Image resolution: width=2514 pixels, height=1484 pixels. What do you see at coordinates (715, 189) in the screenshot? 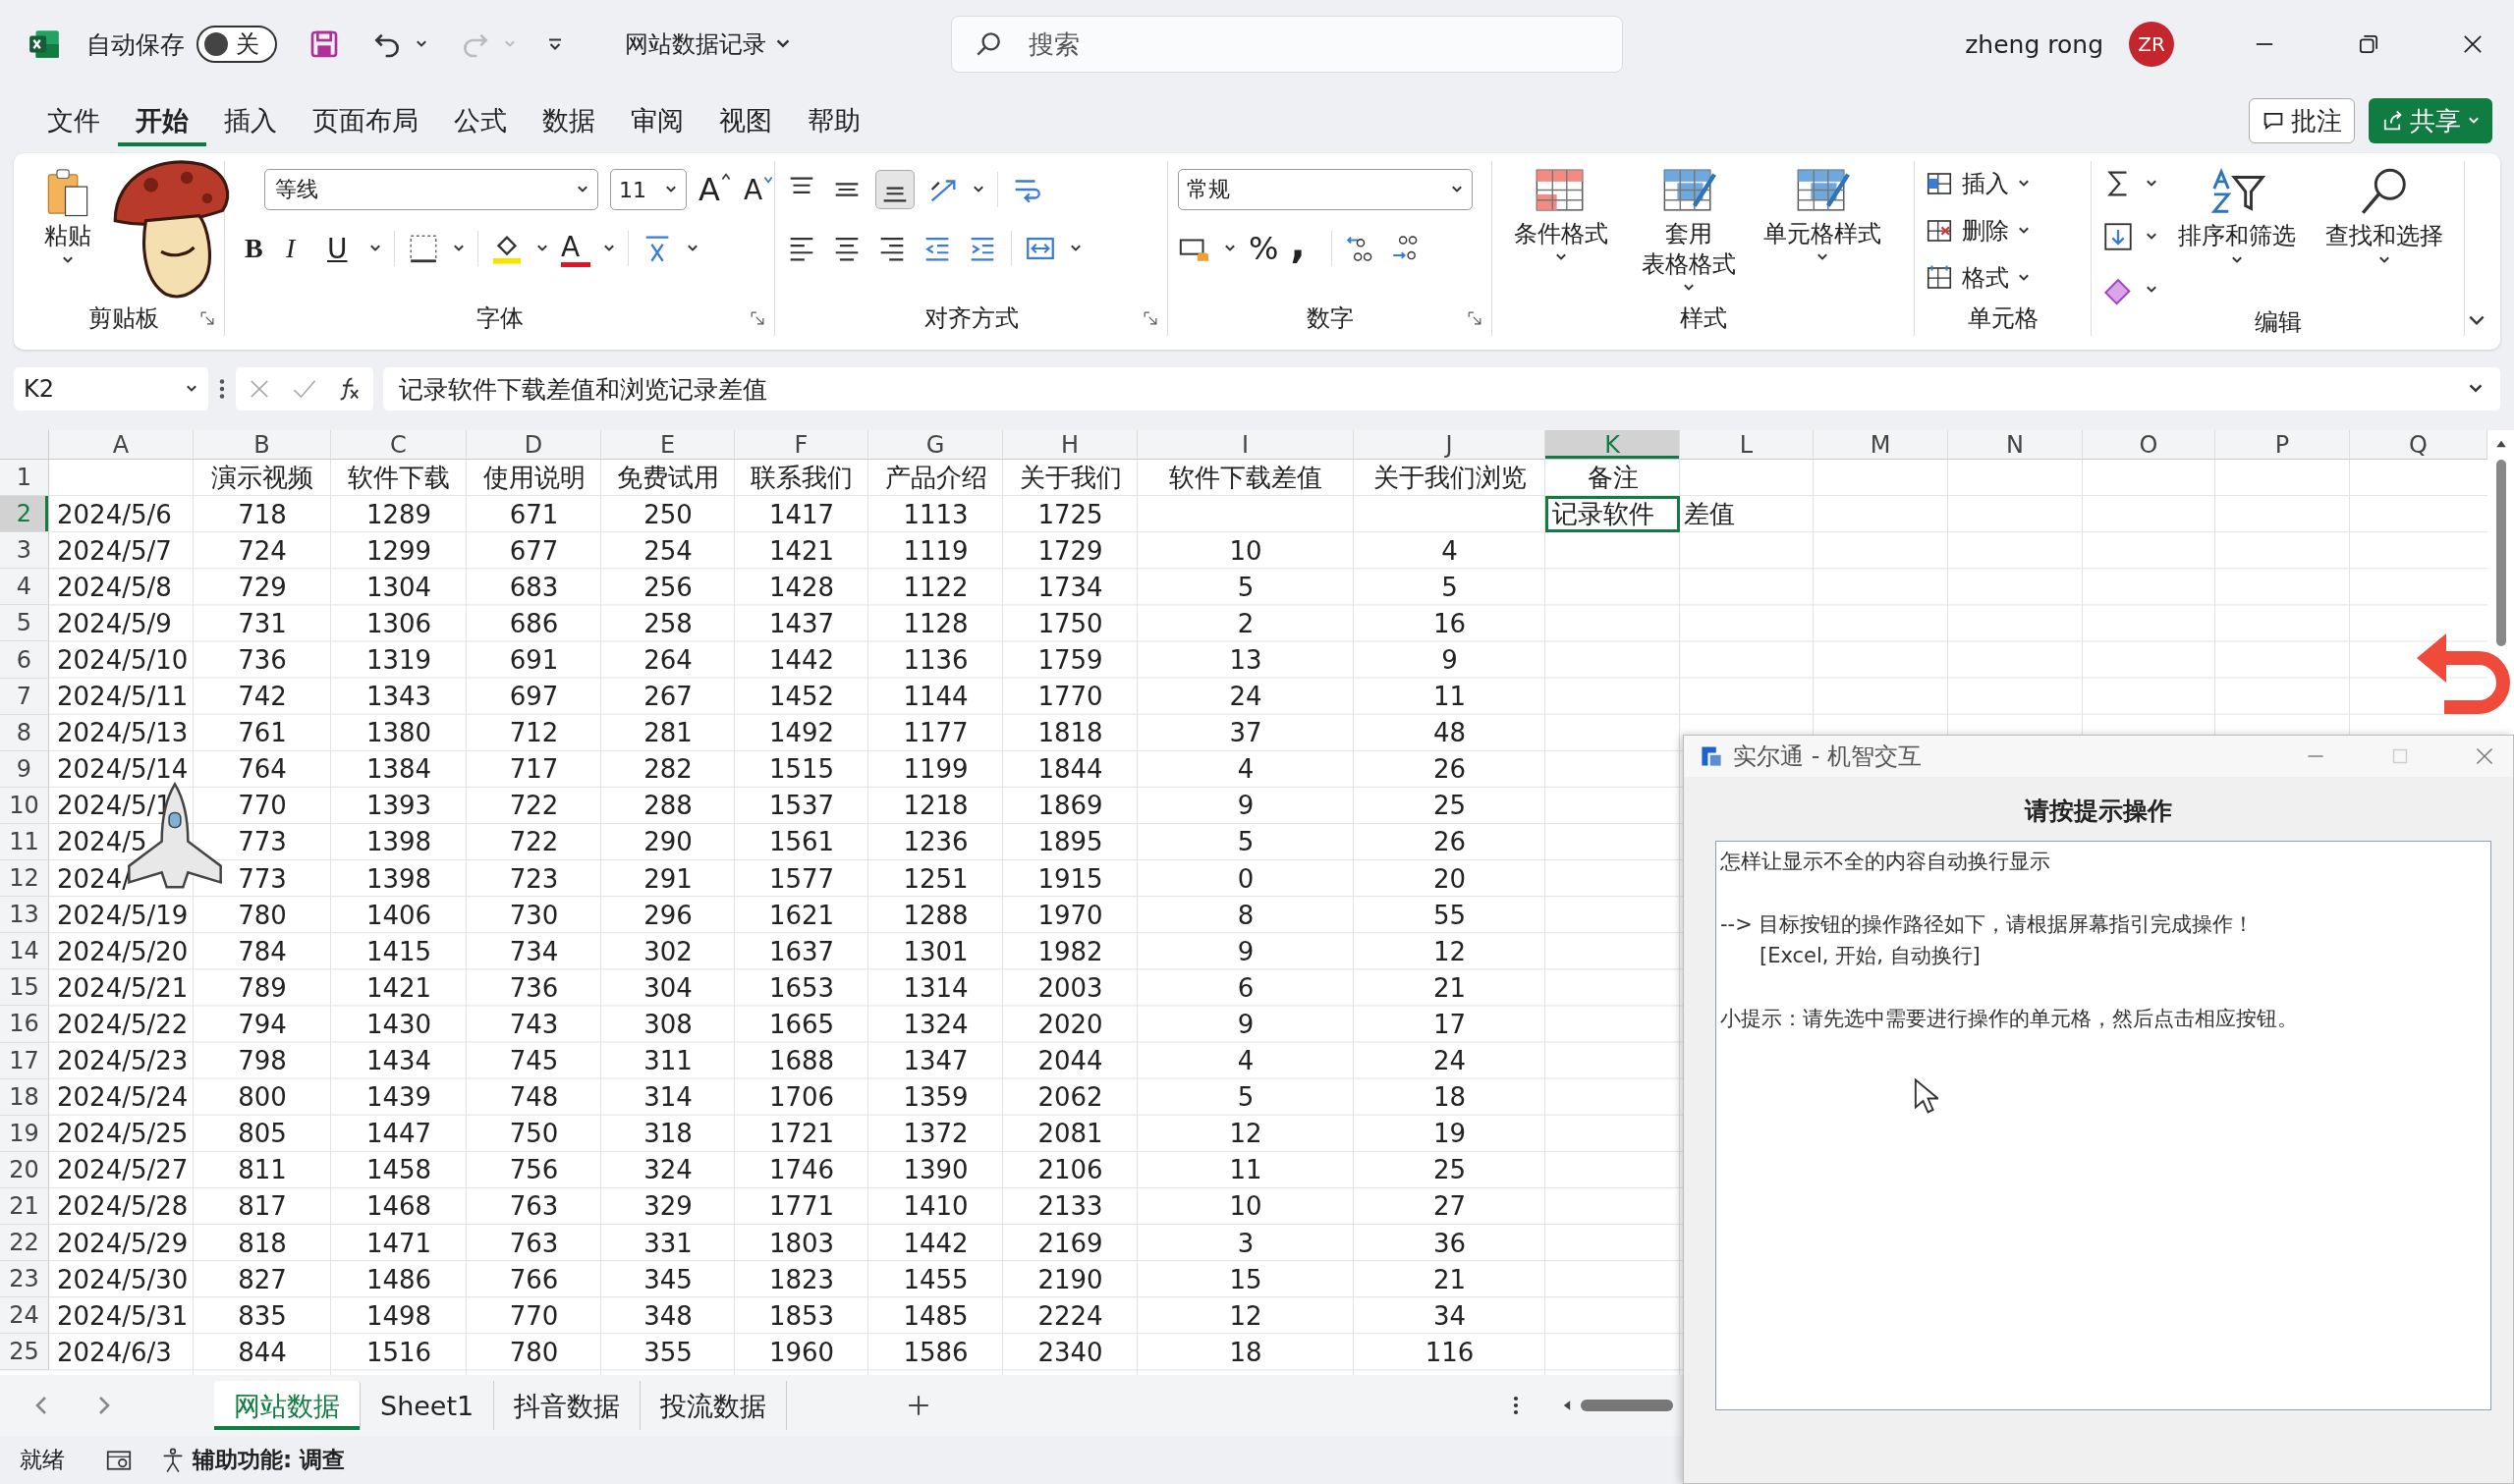
I see `grow-font-button: A` at bounding box center [715, 189].